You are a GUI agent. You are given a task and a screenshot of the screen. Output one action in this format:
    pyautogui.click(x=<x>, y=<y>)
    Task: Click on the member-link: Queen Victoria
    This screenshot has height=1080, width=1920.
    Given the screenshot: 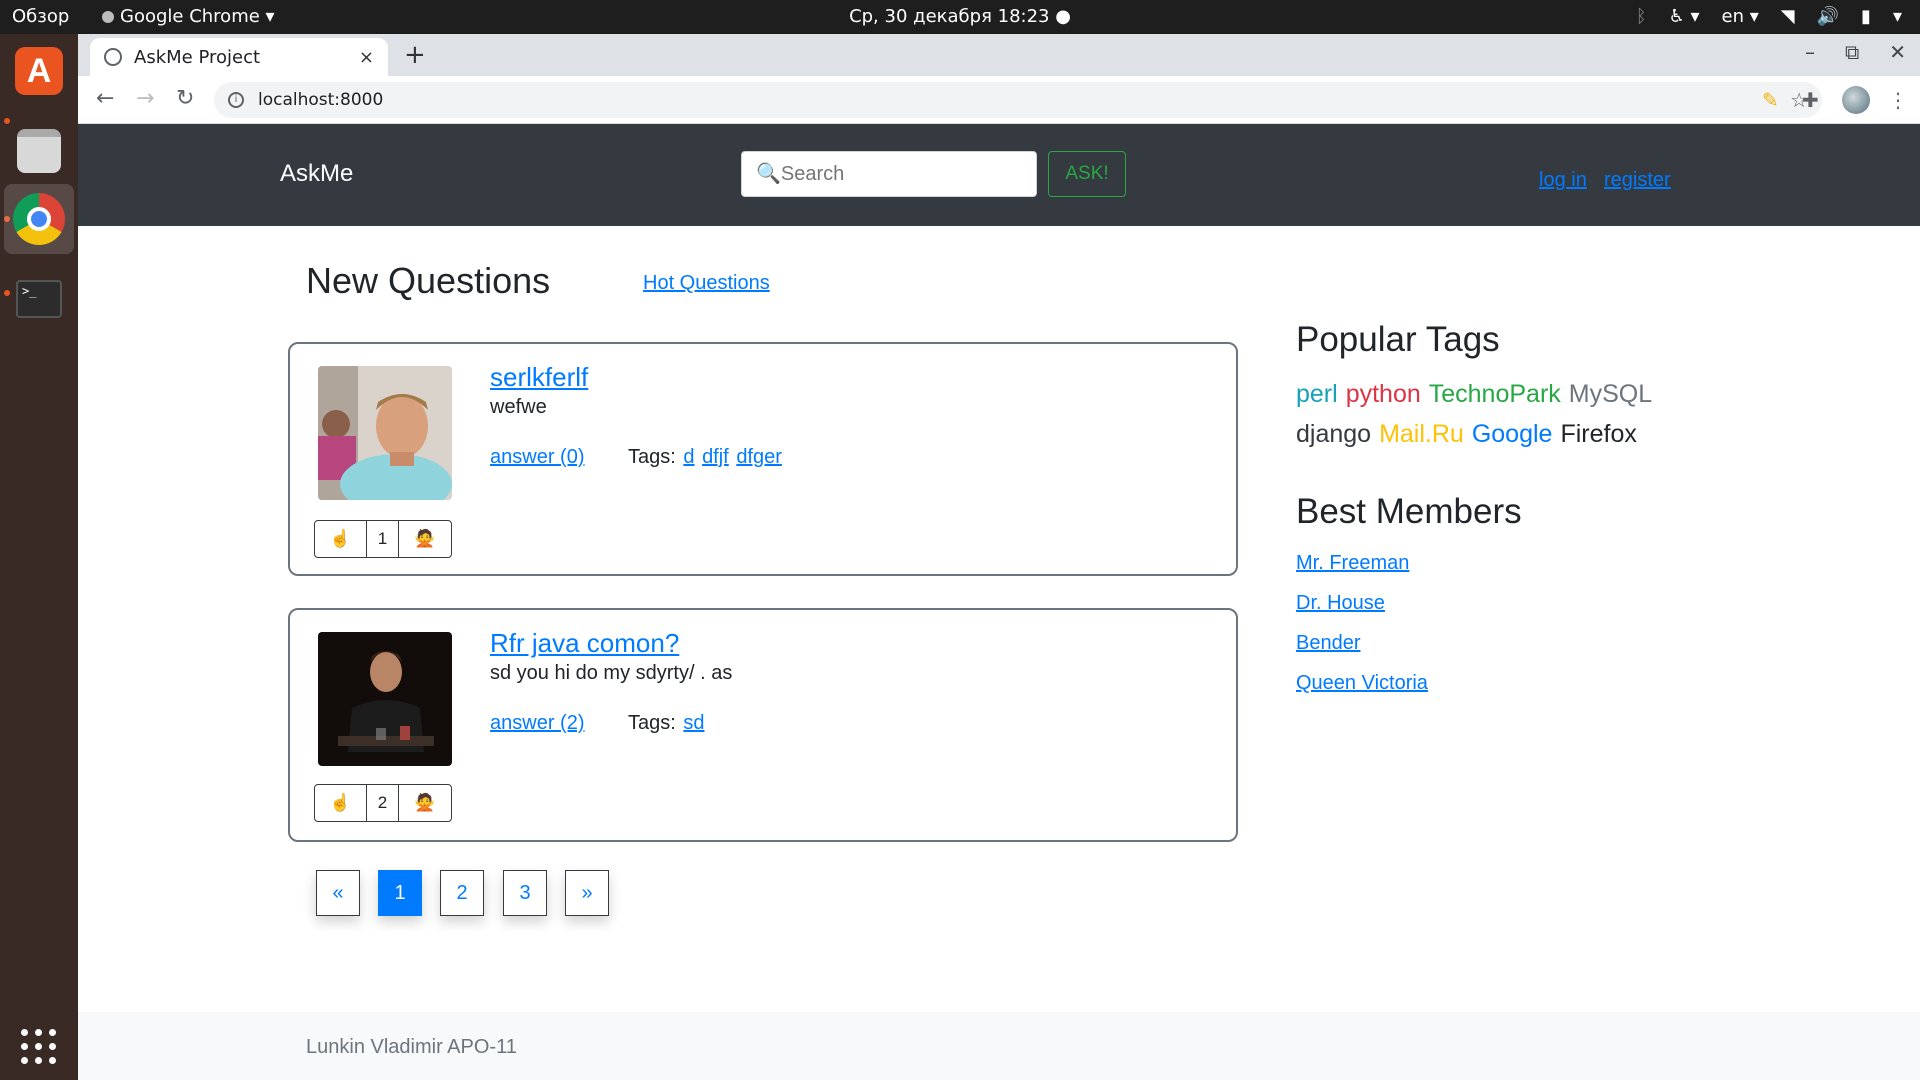 What is the action you would take?
    pyautogui.click(x=1362, y=683)
    